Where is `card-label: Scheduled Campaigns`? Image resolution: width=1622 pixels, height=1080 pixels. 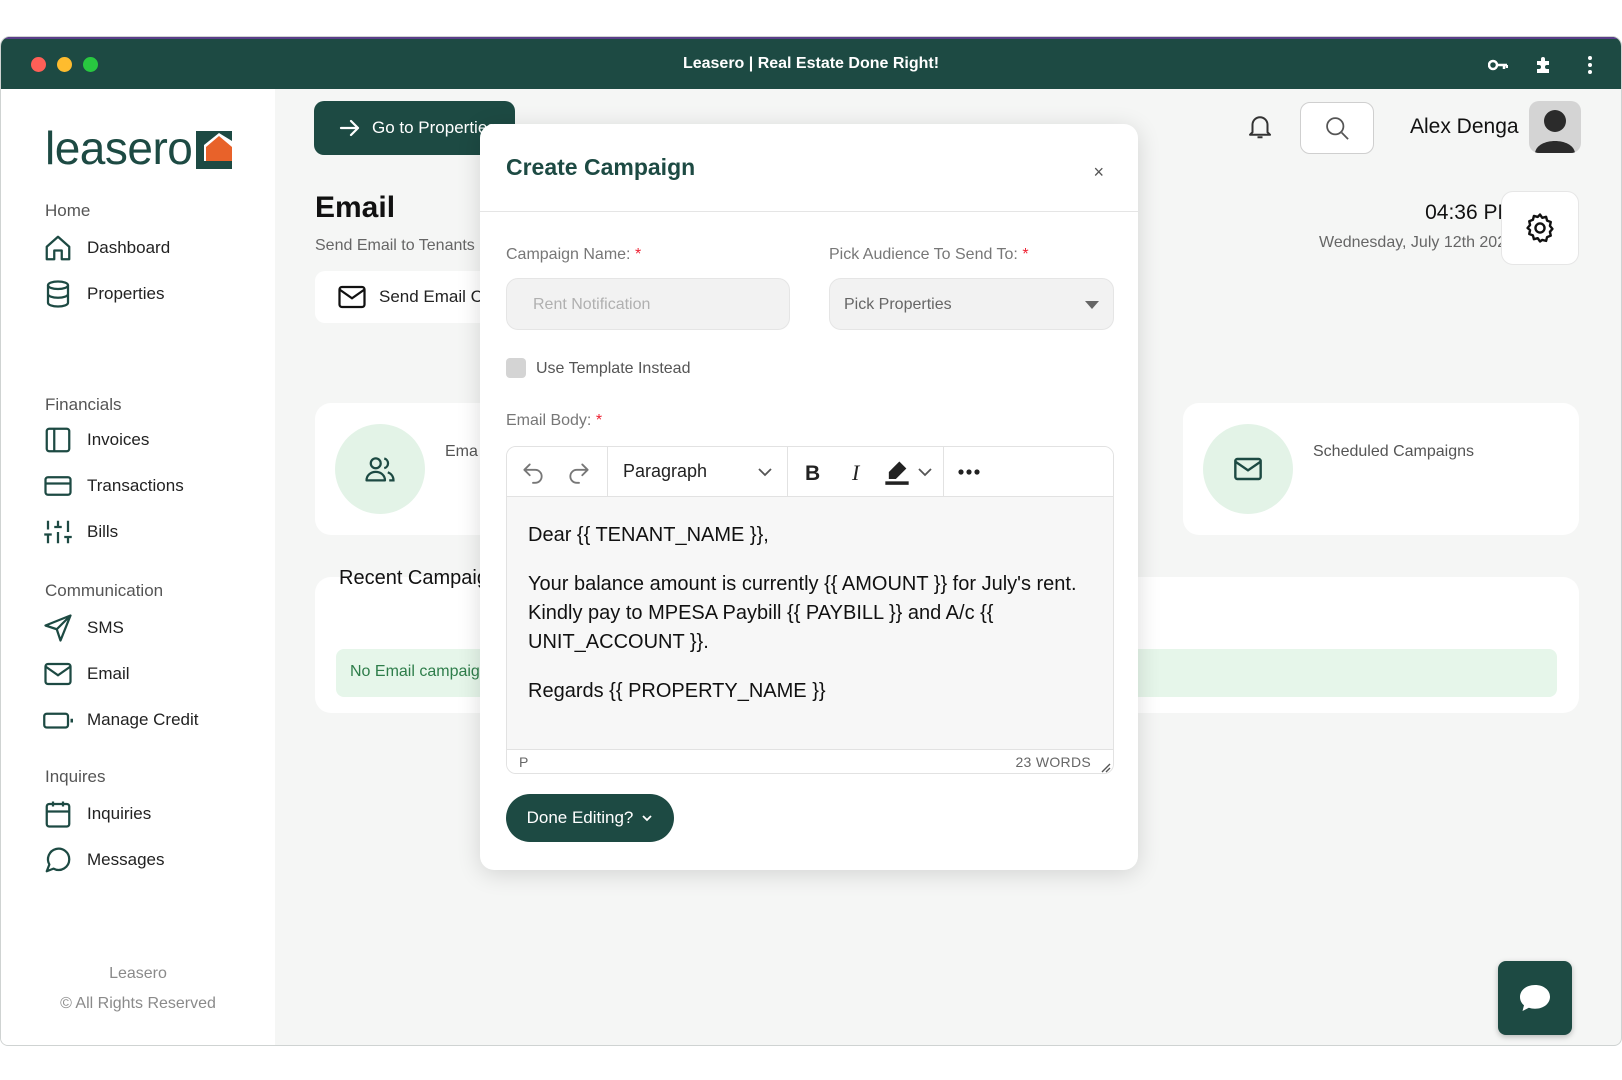 card-label: Scheduled Campaigns is located at coordinates (1393, 451).